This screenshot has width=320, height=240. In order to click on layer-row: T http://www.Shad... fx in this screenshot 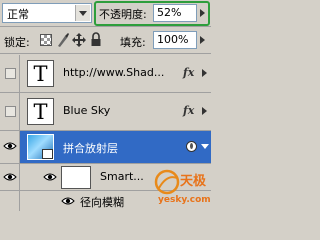, I will do `click(105, 74)`.